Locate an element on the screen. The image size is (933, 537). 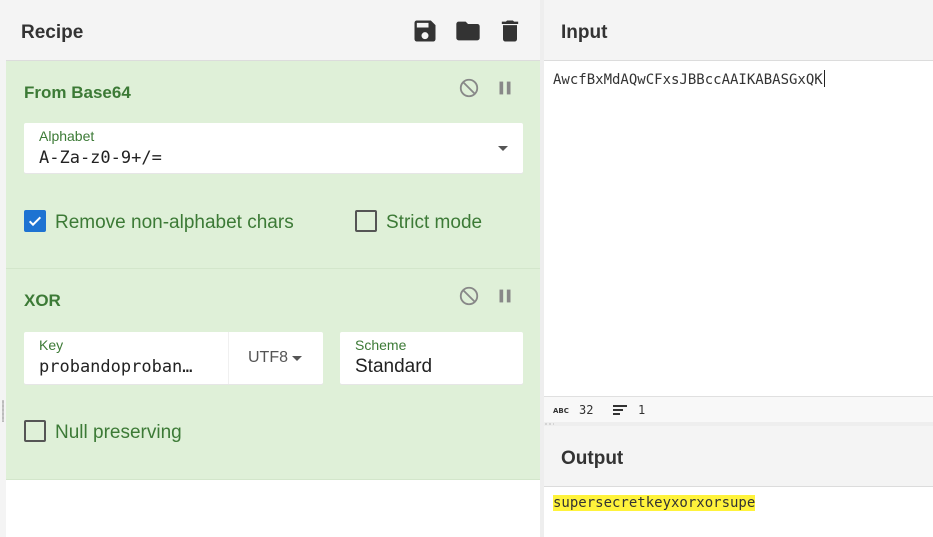
input-status-bar: ABC 32 1 is located at coordinates (738, 409).